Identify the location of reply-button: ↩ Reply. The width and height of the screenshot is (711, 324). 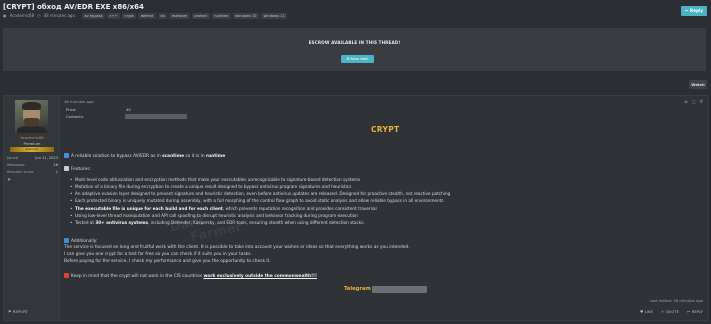
(694, 11).